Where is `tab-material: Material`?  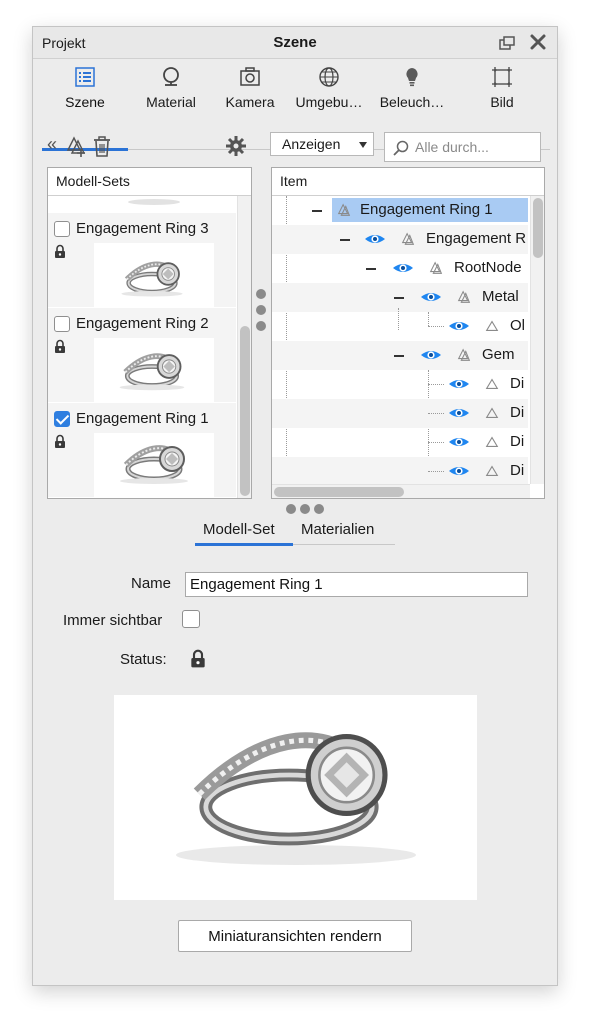 tab-material: Material is located at coordinates (171, 89).